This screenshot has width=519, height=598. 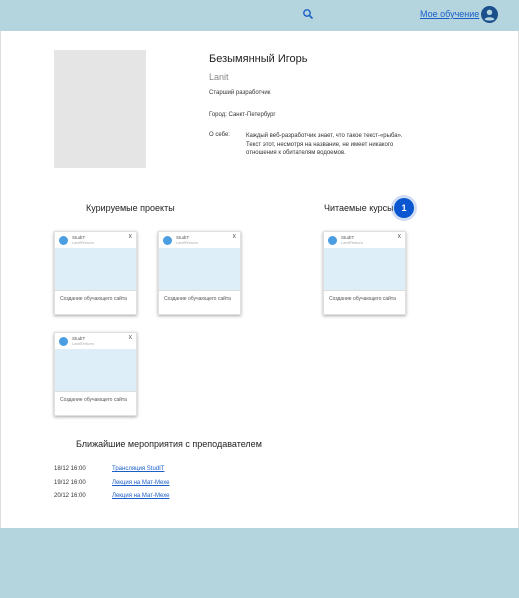 I want to click on read-courses-title: Читаемые курсы, so click(x=359, y=208).